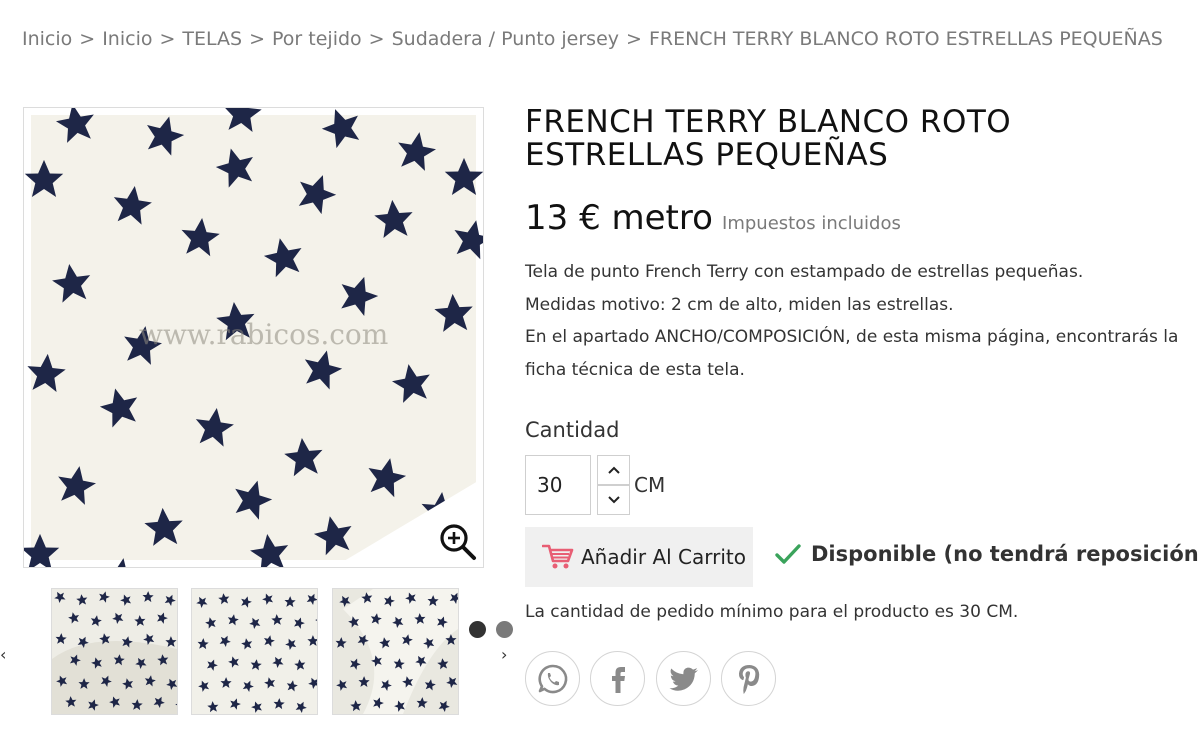 Image resolution: width=1200 pixels, height=756 pixels. Describe the element at coordinates (558, 556) in the screenshot. I see `shopping-cart-icon` at that location.